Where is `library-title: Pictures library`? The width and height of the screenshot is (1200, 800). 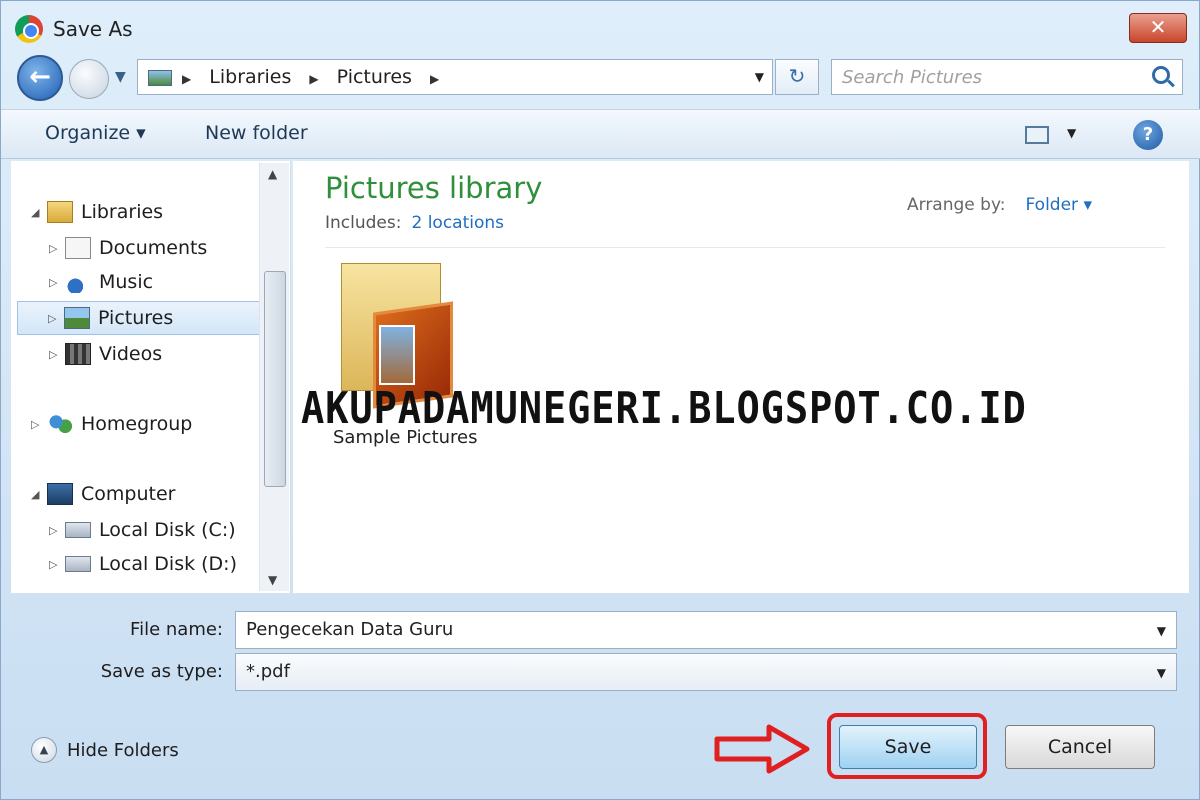 library-title: Pictures library is located at coordinates (434, 188).